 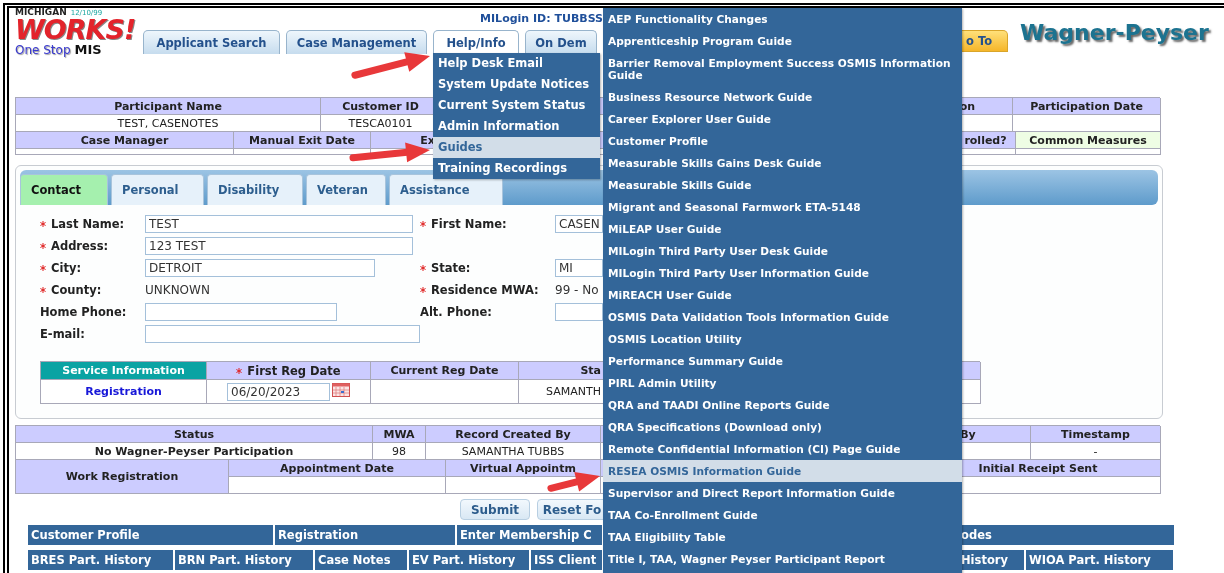 What do you see at coordinates (782, 19) in the screenshot?
I see `menu-item: AEP Functionality Changes` at bounding box center [782, 19].